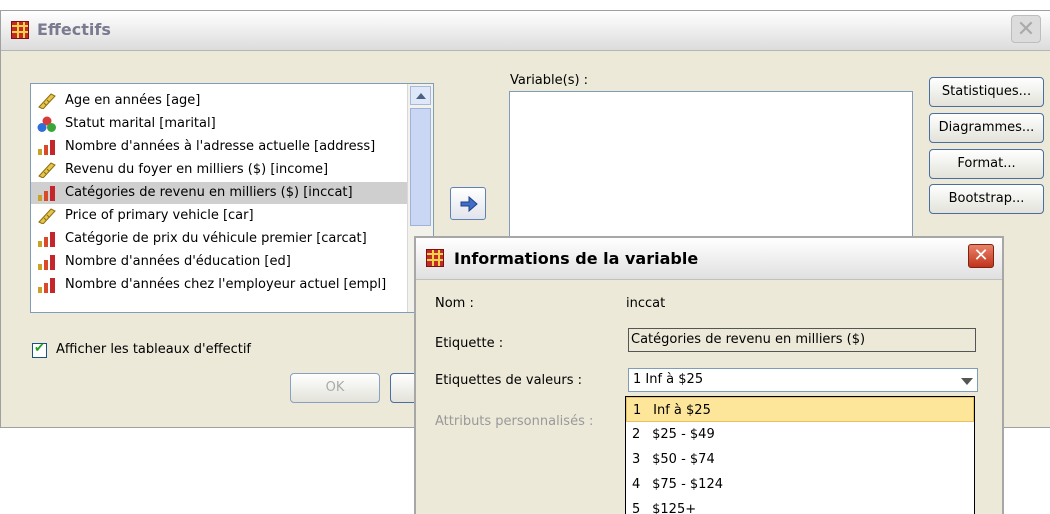  What do you see at coordinates (800, 434) in the screenshot?
I see `dropdown-option: 2 $25 - $49` at bounding box center [800, 434].